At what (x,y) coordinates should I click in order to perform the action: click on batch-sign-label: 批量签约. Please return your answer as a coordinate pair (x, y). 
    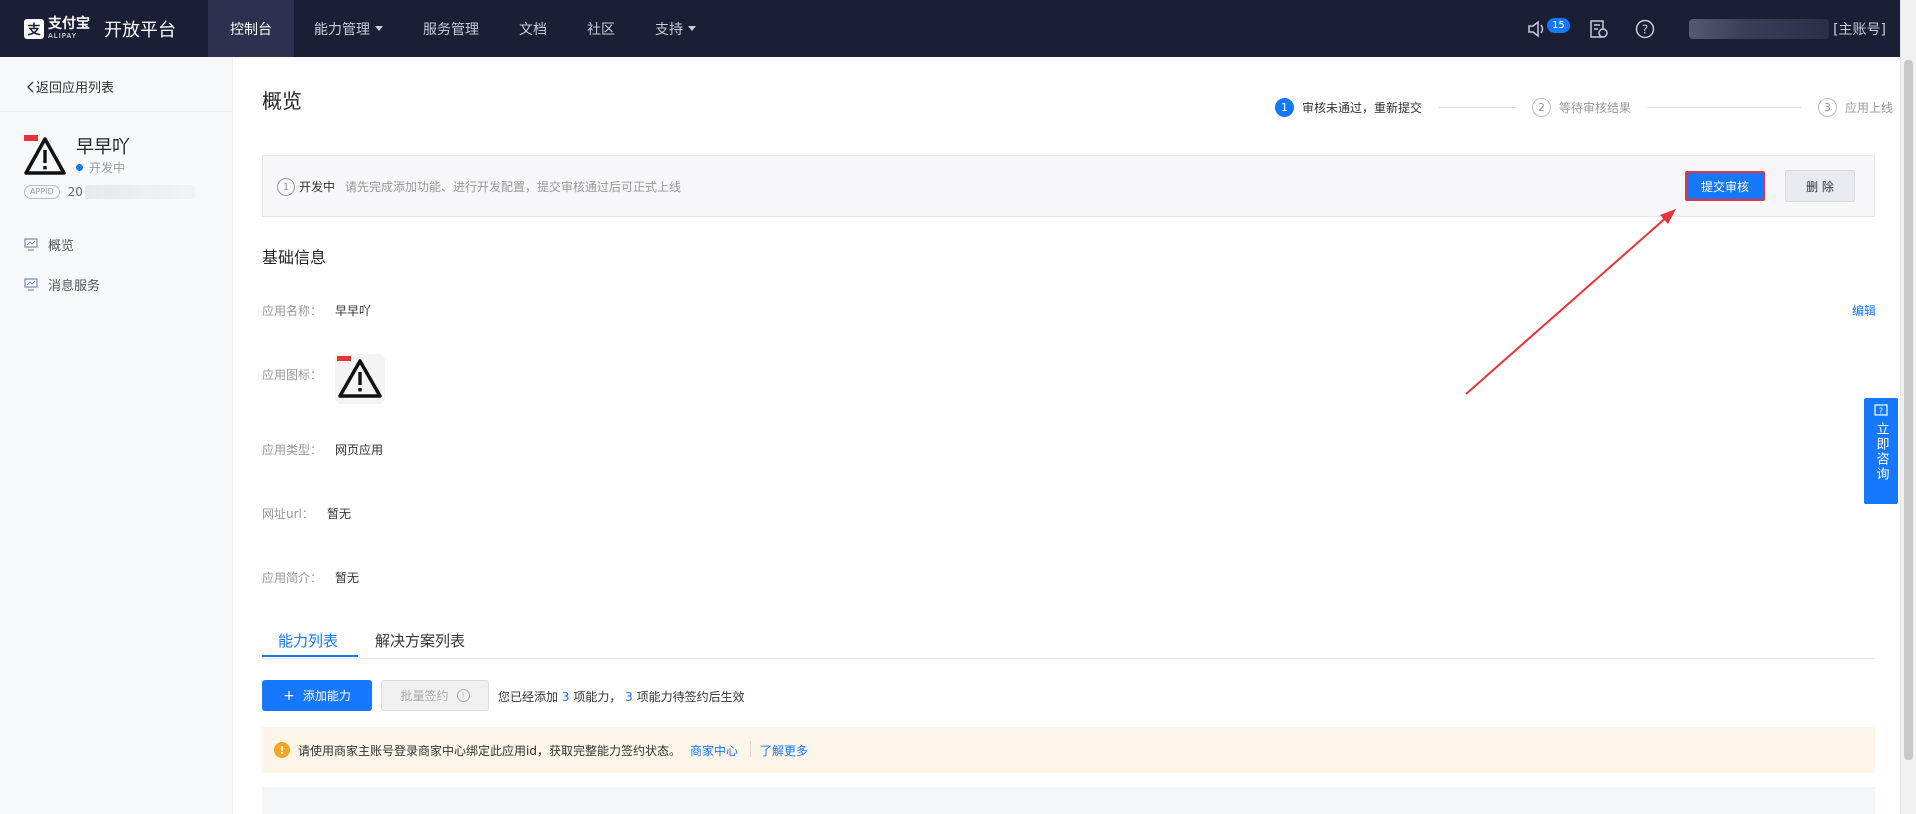
    Looking at the image, I should click on (424, 696).